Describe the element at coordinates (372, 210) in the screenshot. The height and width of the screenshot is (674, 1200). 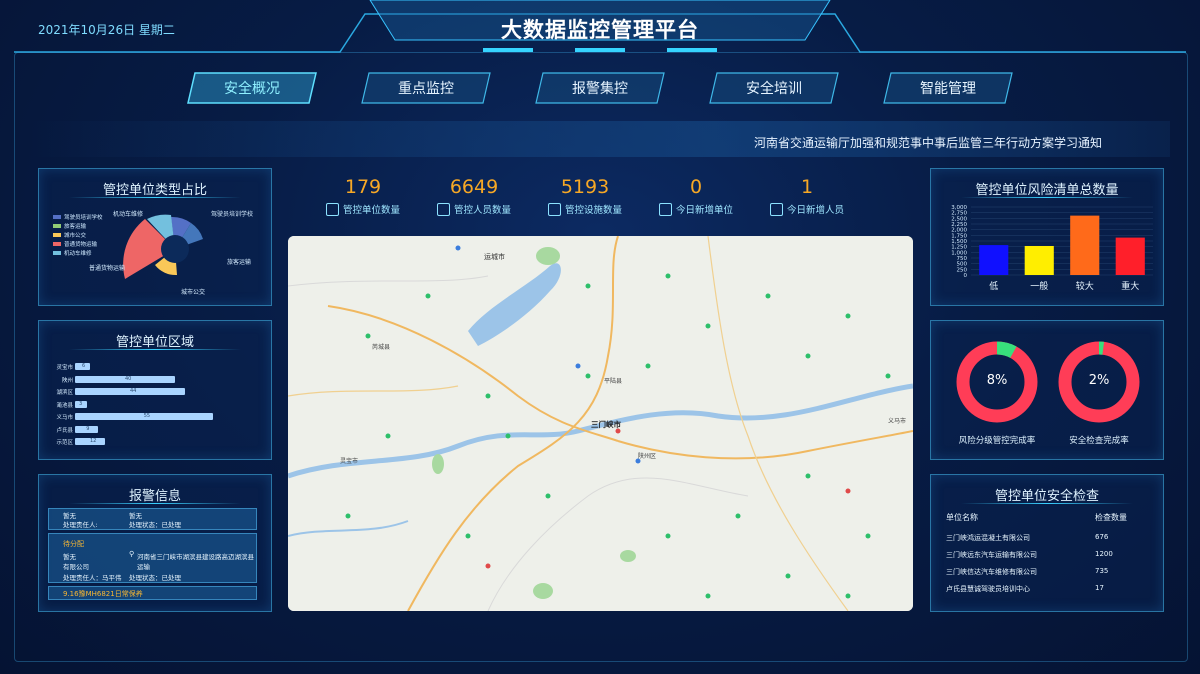
I see `stat-label: 管控单位数量` at that location.